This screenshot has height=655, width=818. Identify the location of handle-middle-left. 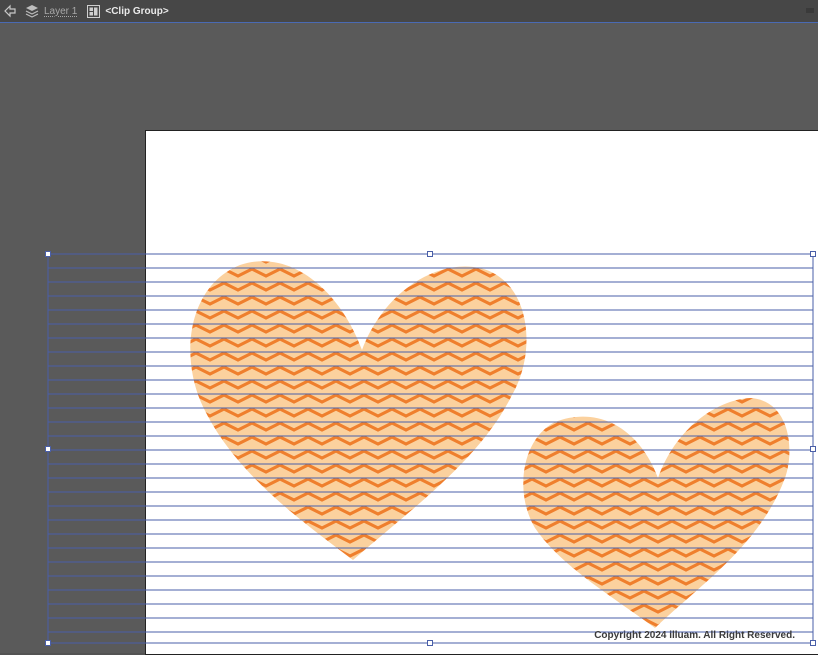
(48, 449).